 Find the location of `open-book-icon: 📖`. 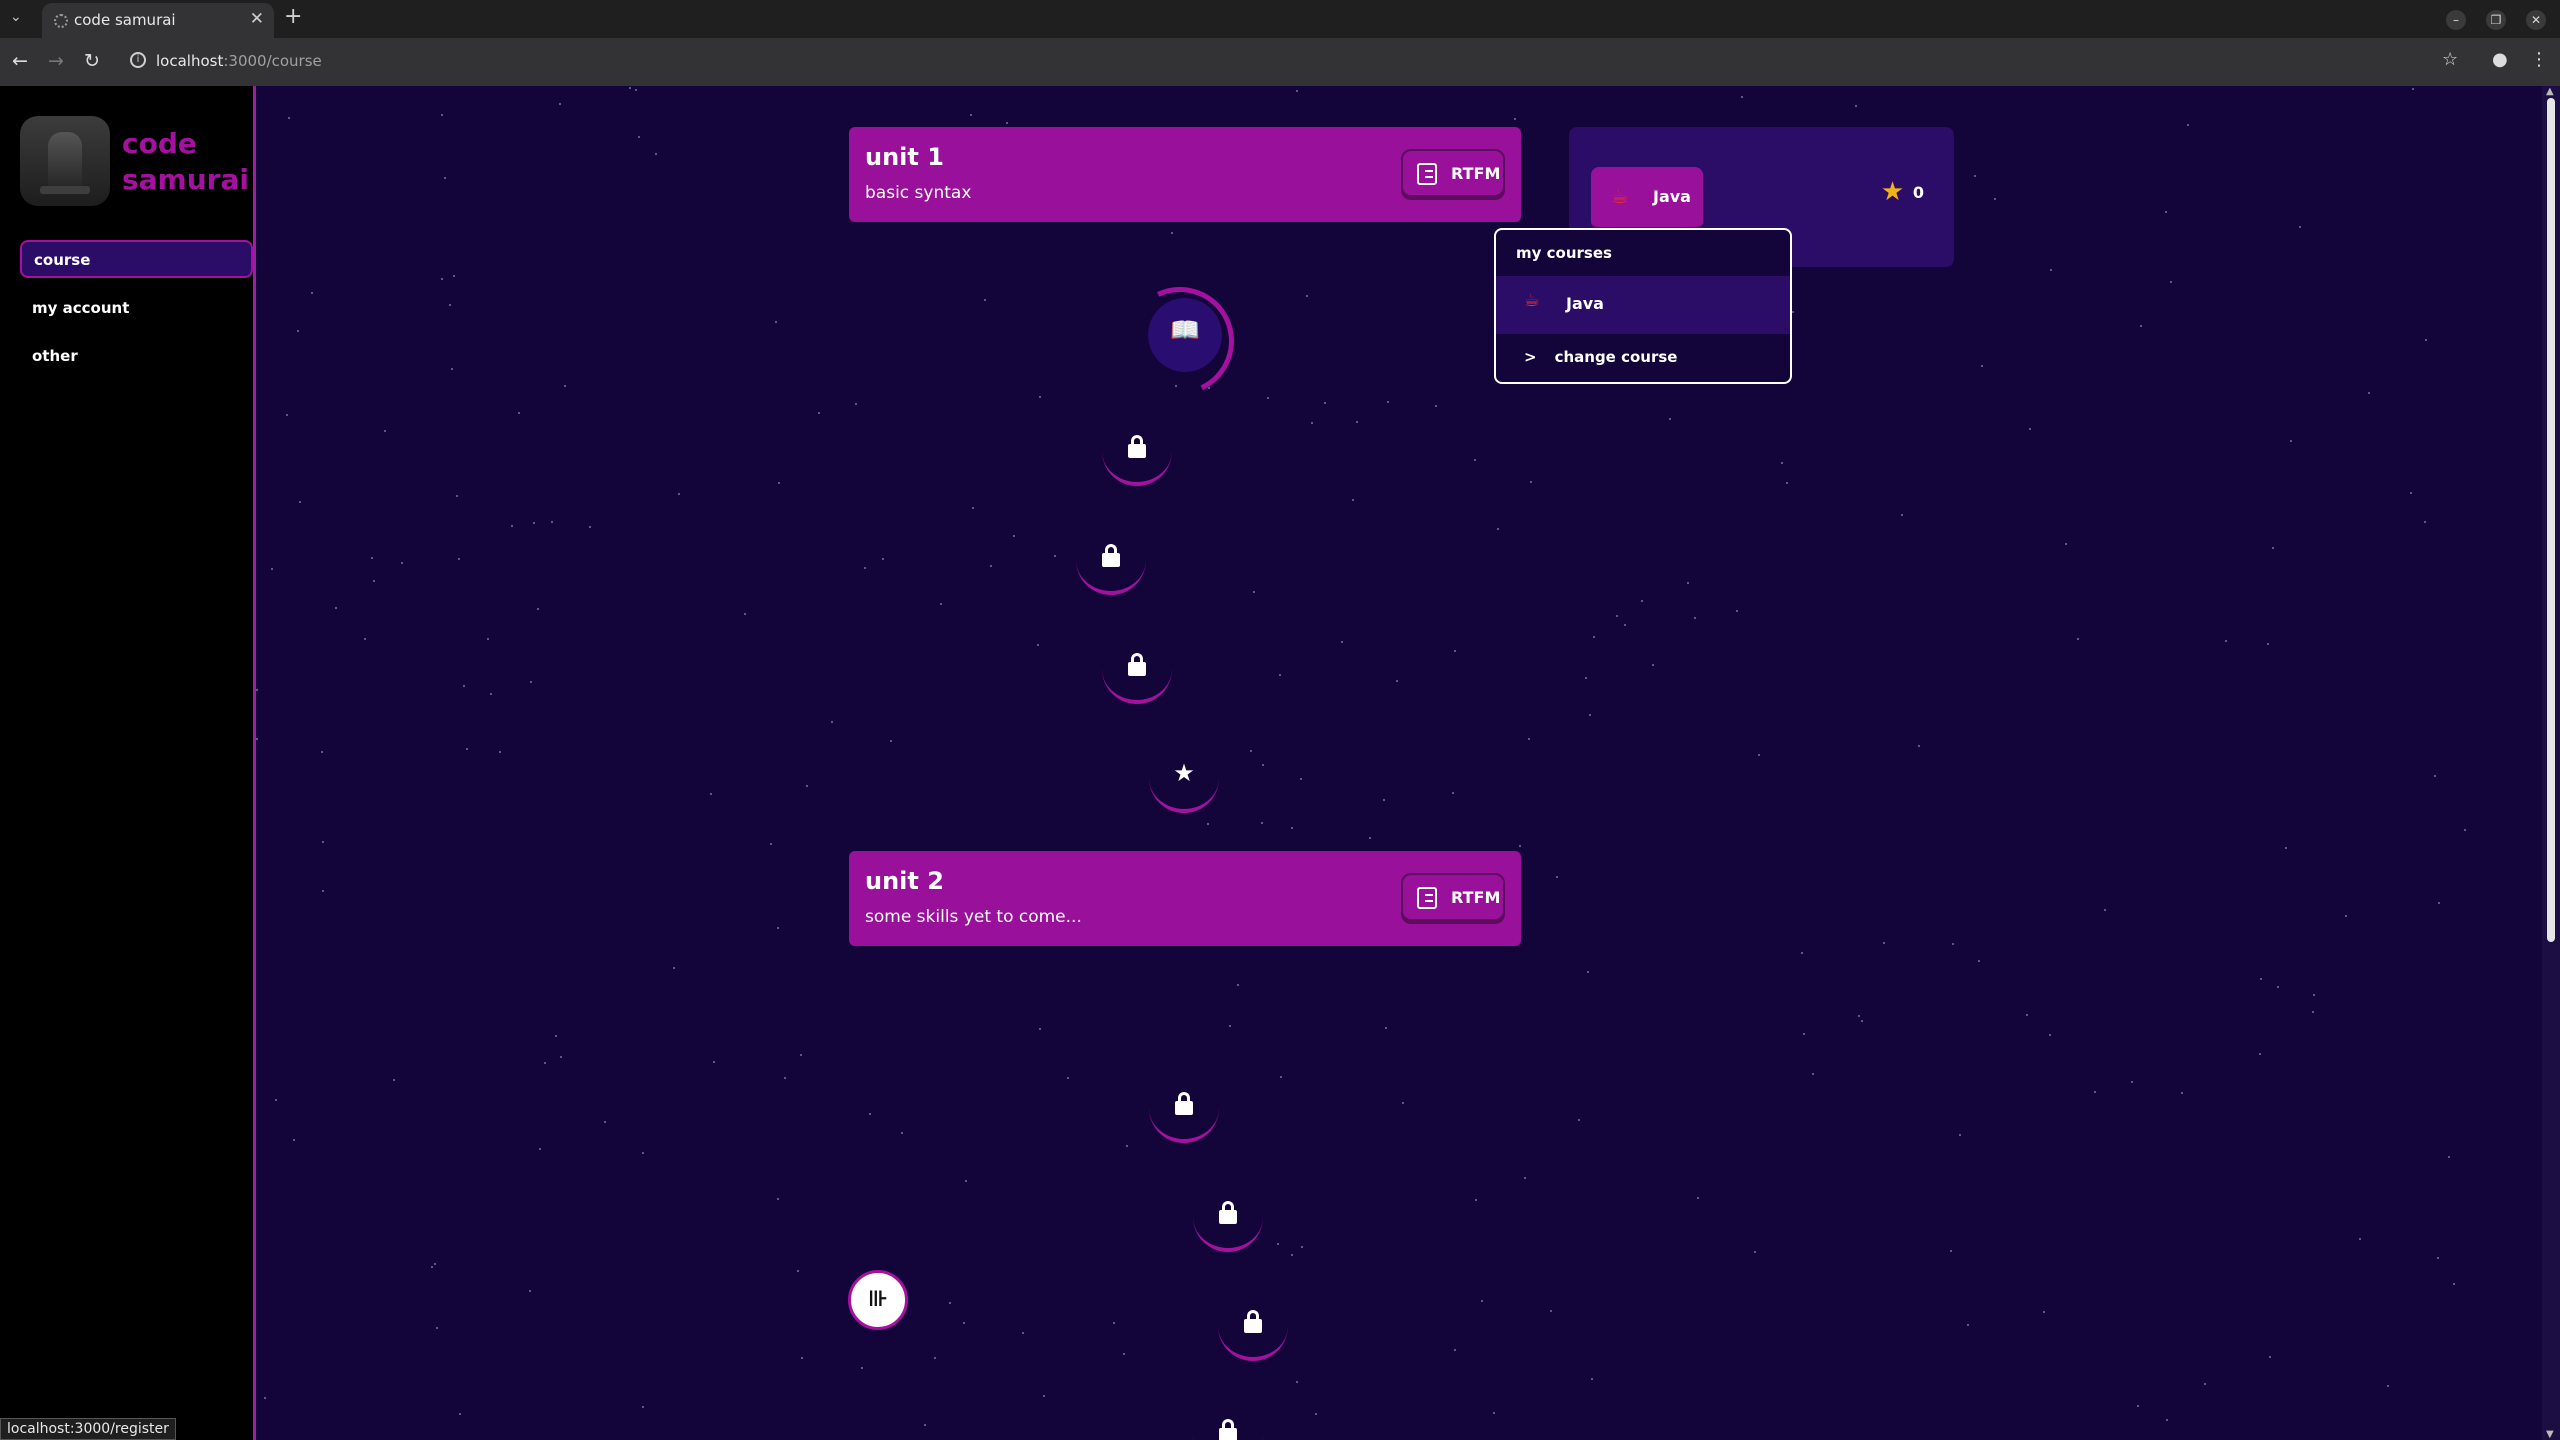

open-book-icon: 📖 is located at coordinates (1185, 330).